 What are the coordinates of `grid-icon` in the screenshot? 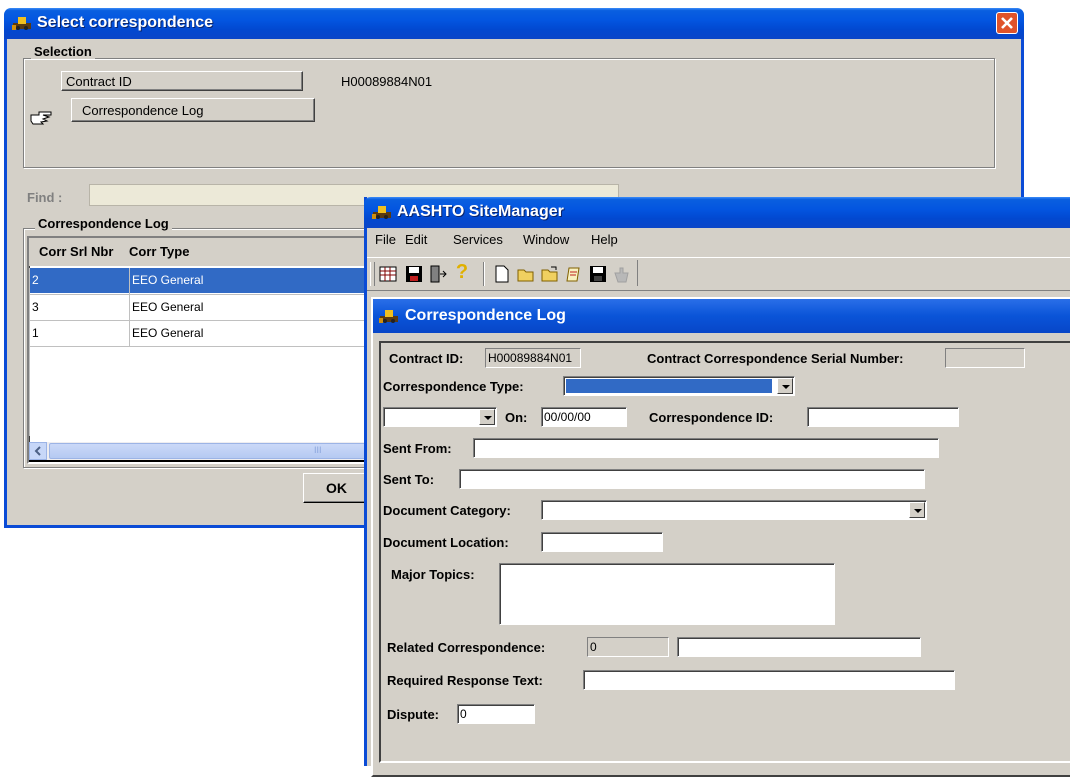 It's located at (388, 274).